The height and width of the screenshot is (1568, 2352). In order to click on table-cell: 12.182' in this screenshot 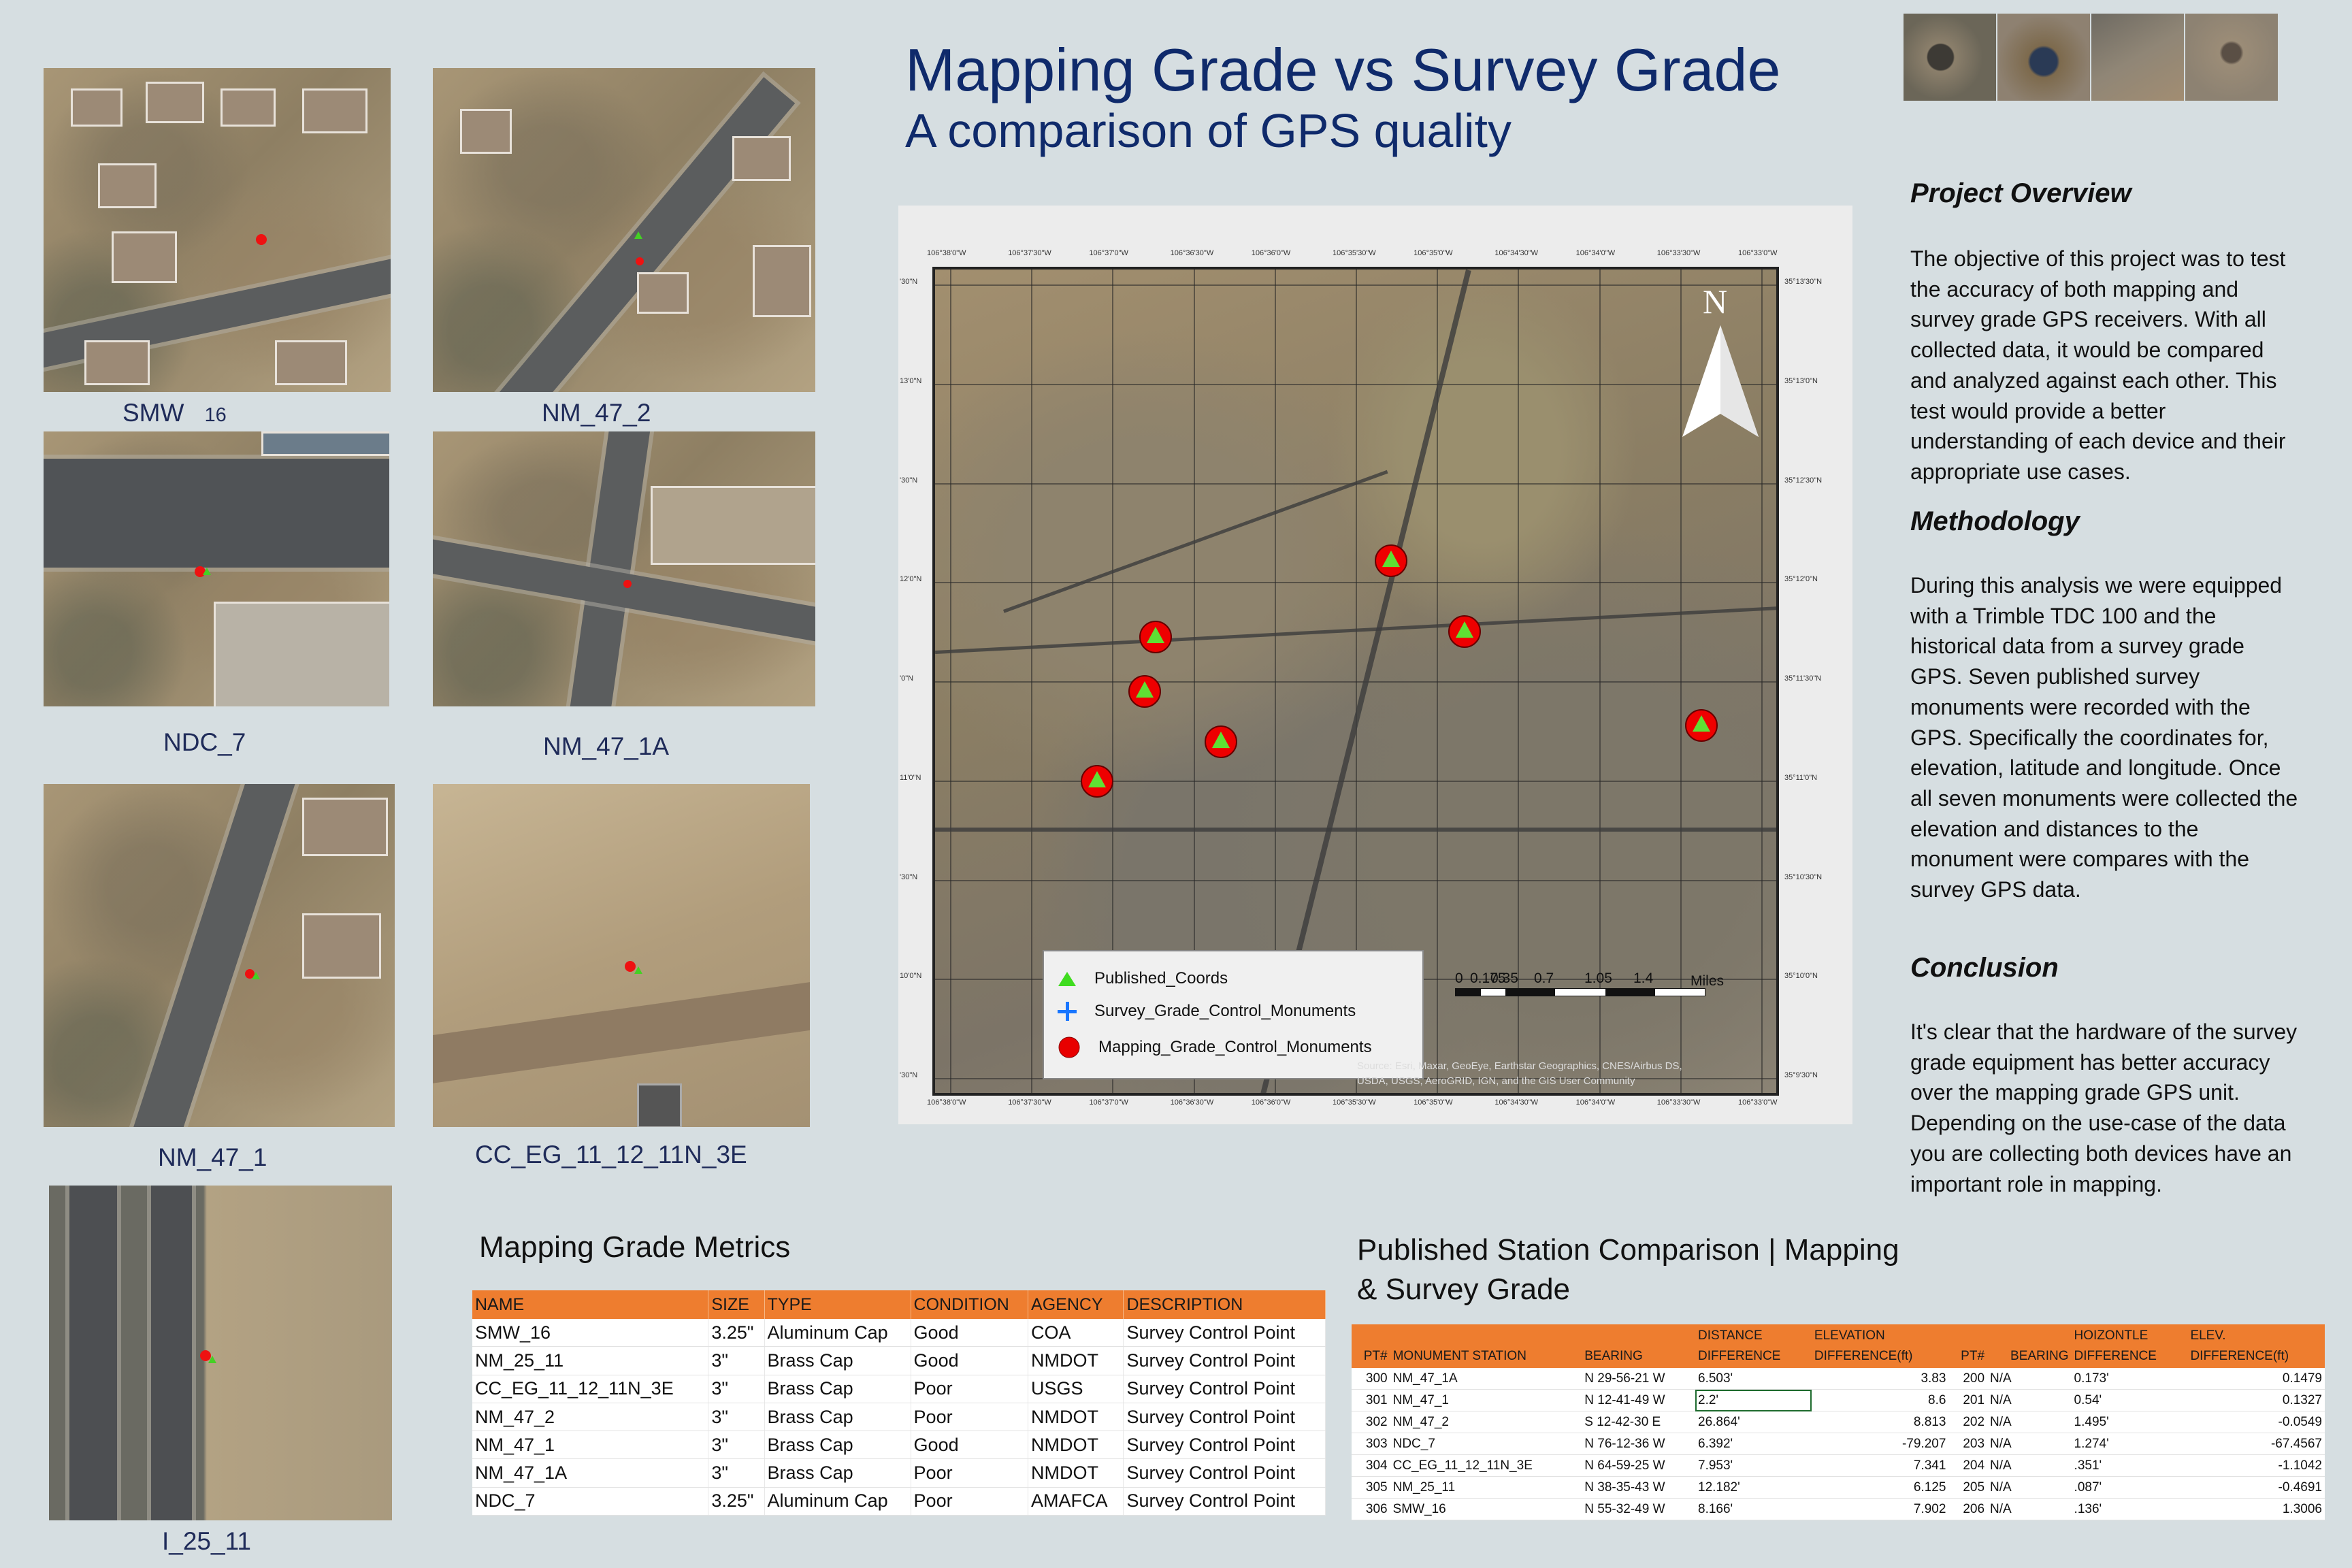, I will do `click(1754, 1487)`.